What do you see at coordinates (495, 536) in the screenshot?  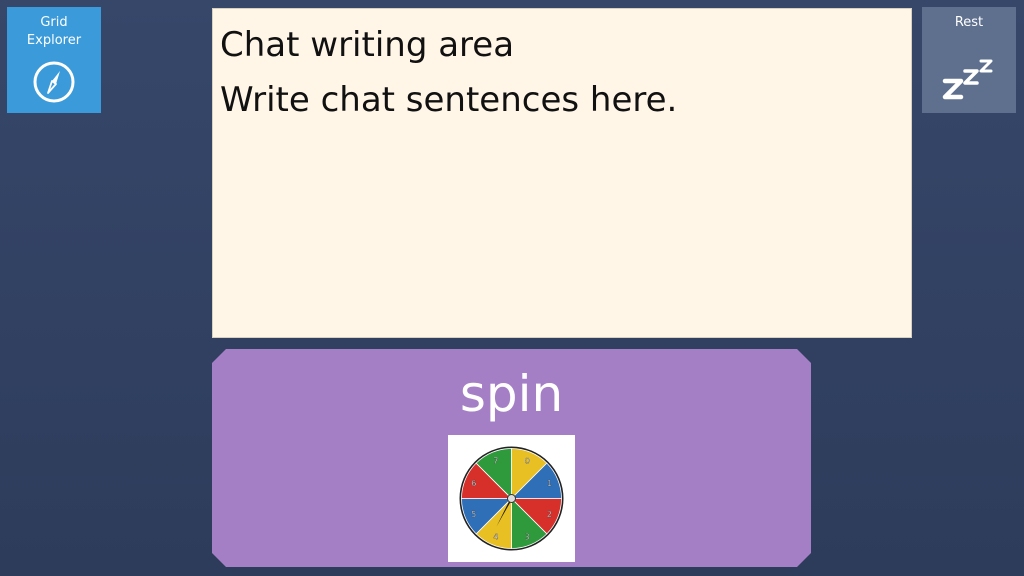 I see `wheel-number: 4` at bounding box center [495, 536].